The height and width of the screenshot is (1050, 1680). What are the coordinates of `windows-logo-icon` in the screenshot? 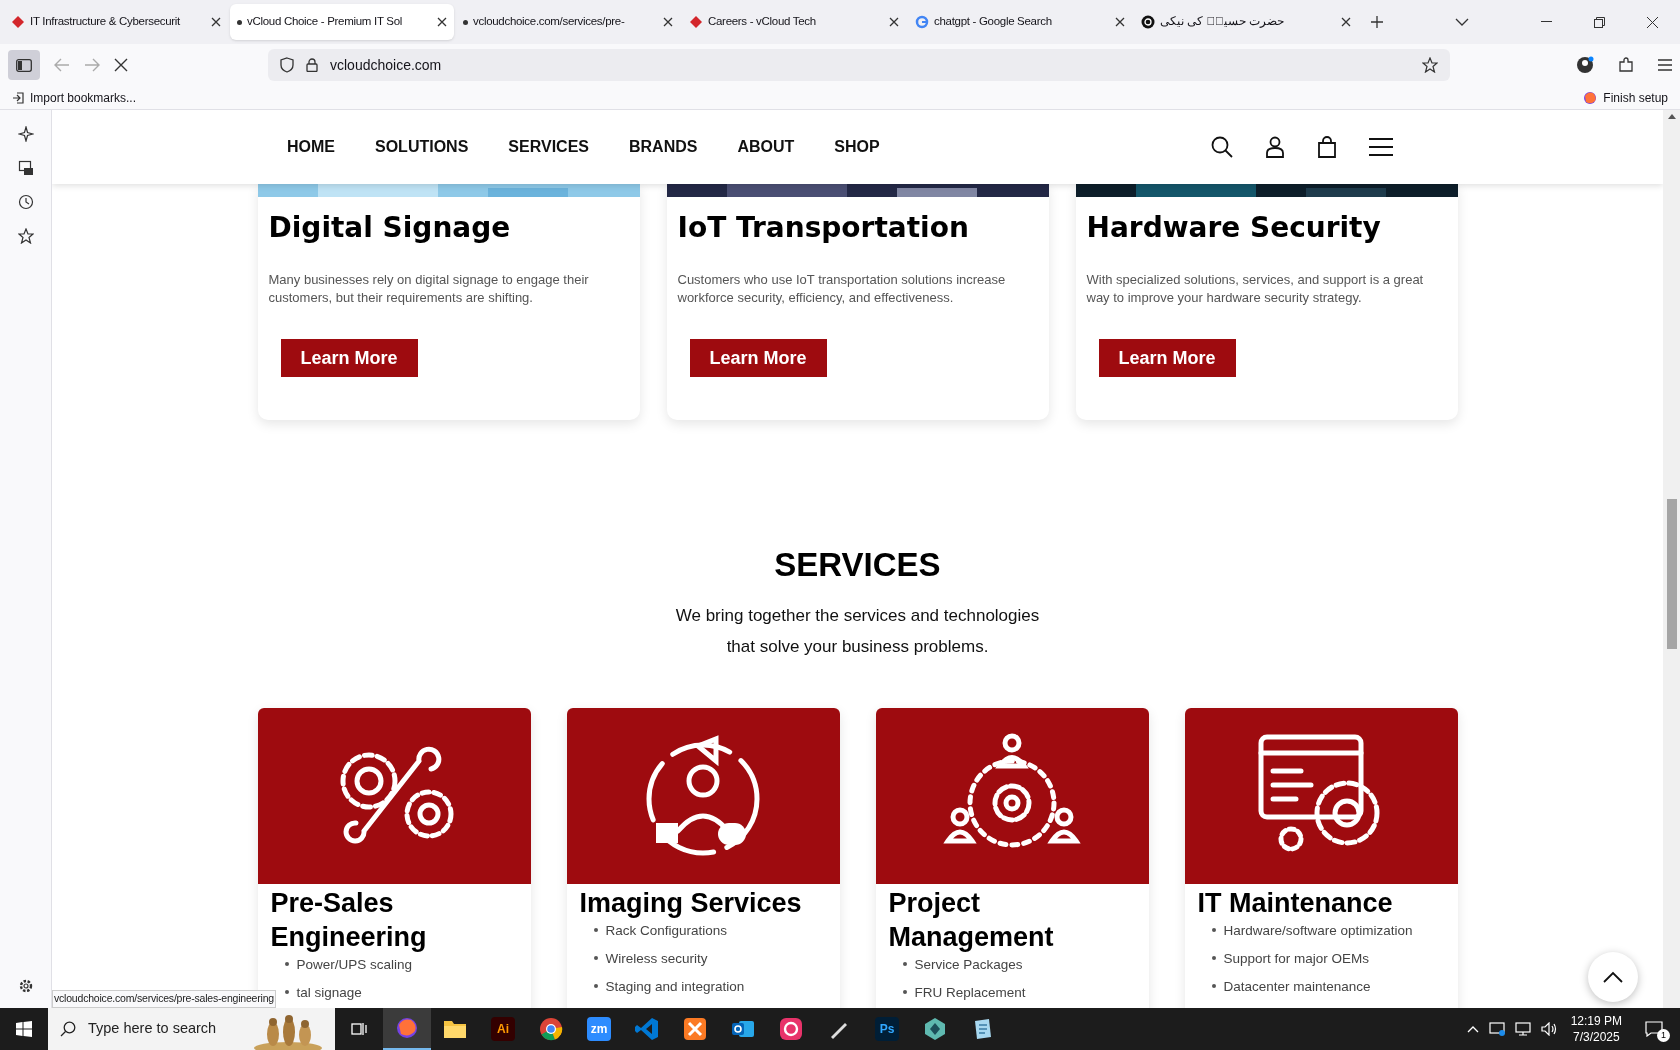 It's located at (24, 1029).